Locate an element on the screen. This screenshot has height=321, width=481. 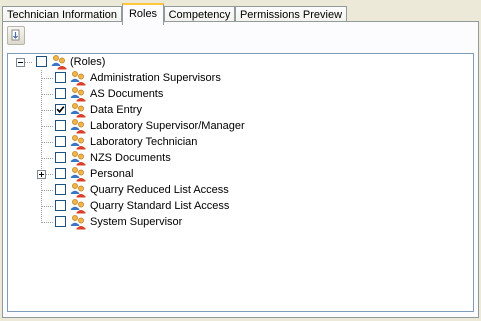
filter-toggle-button is located at coordinates (16, 35).